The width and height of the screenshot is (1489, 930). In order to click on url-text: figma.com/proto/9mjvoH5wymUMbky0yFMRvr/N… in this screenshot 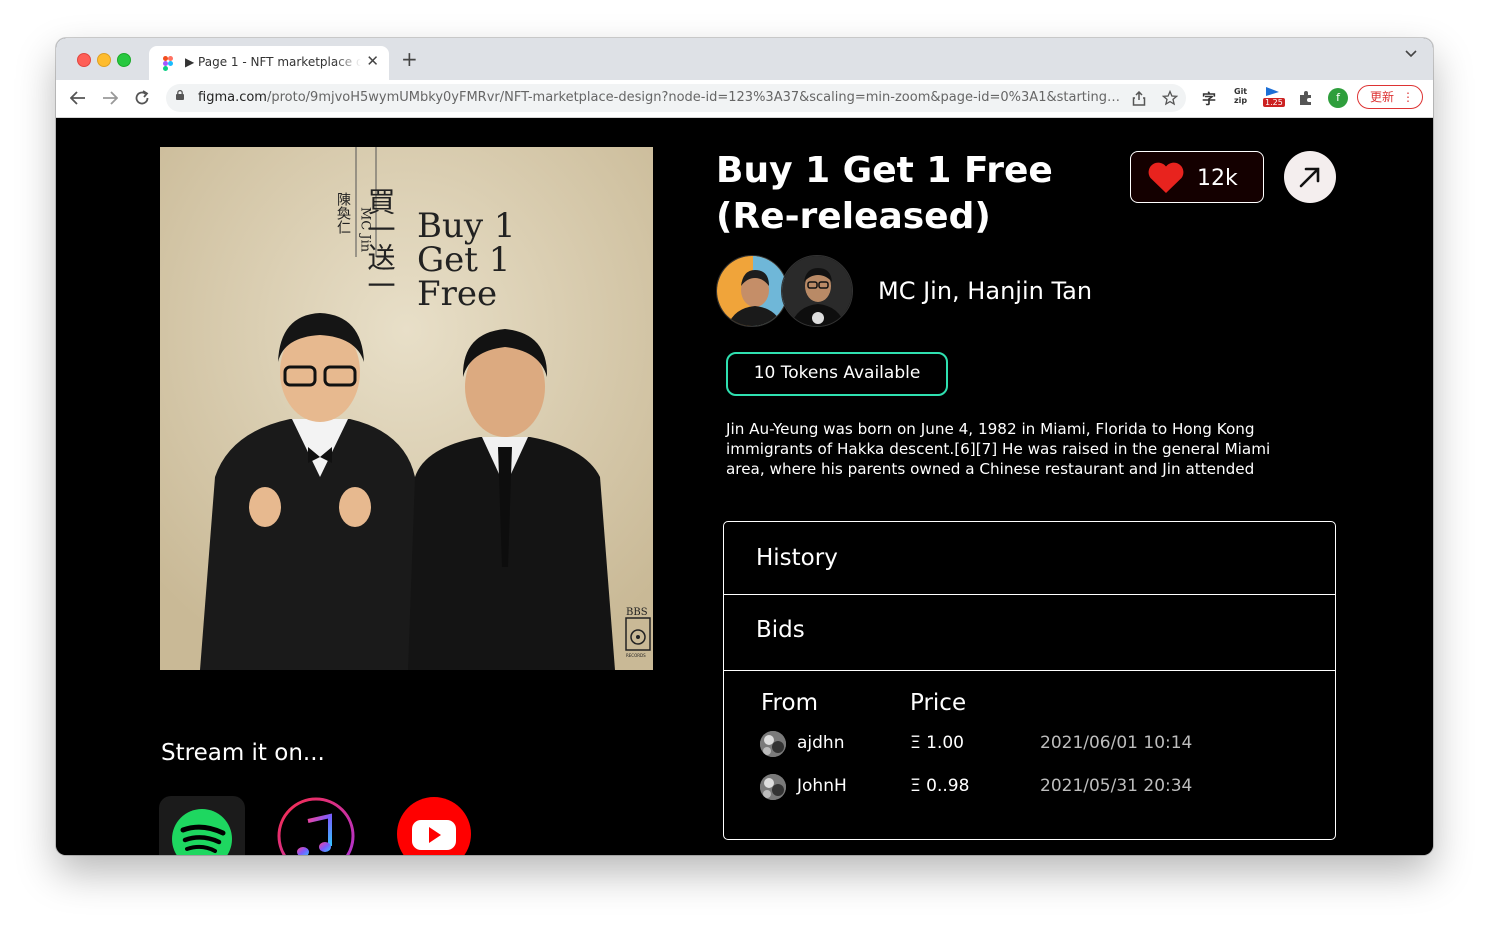, I will do `click(660, 97)`.